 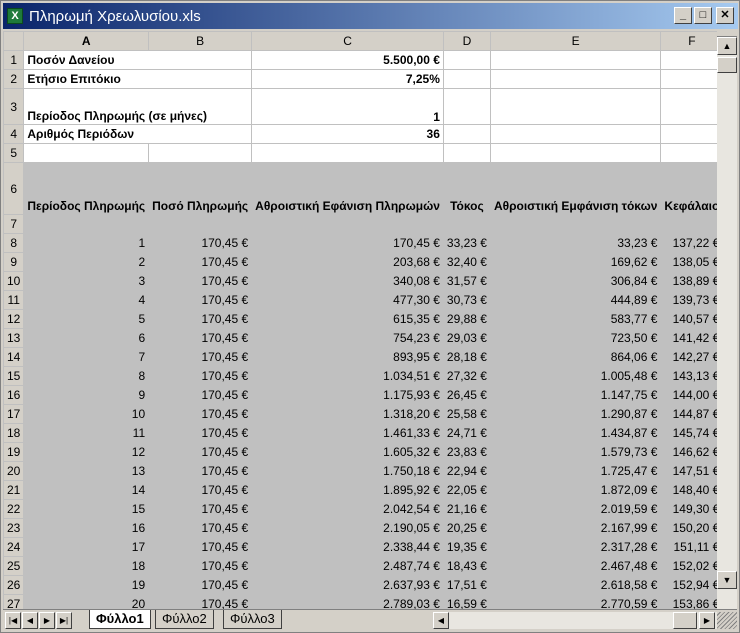 I want to click on row-header: 15, so click(x=14, y=376).